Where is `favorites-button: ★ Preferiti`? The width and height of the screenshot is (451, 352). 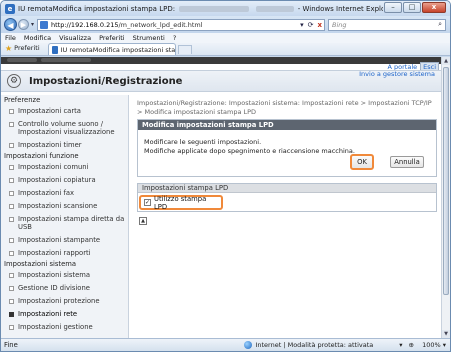 favorites-button: ★ Preferiti is located at coordinates (22, 48).